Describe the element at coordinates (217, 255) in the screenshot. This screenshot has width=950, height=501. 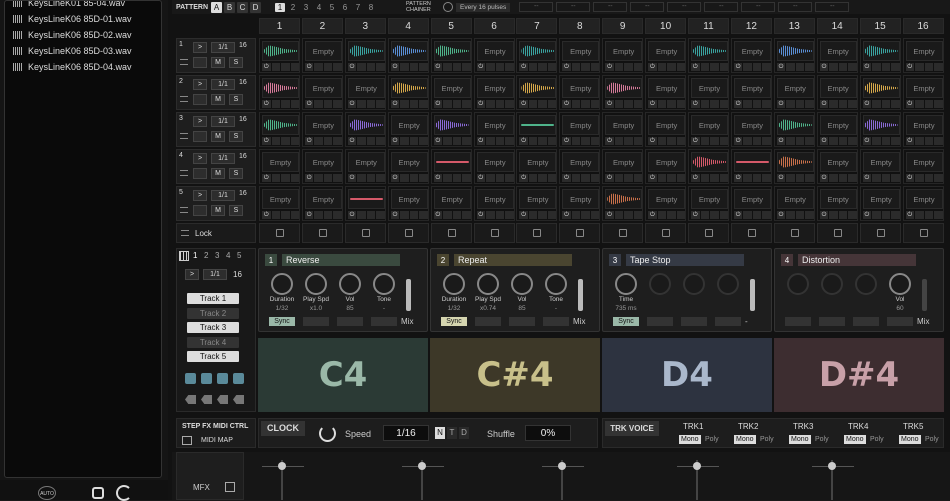
I see `track-tab-3: 3` at that location.